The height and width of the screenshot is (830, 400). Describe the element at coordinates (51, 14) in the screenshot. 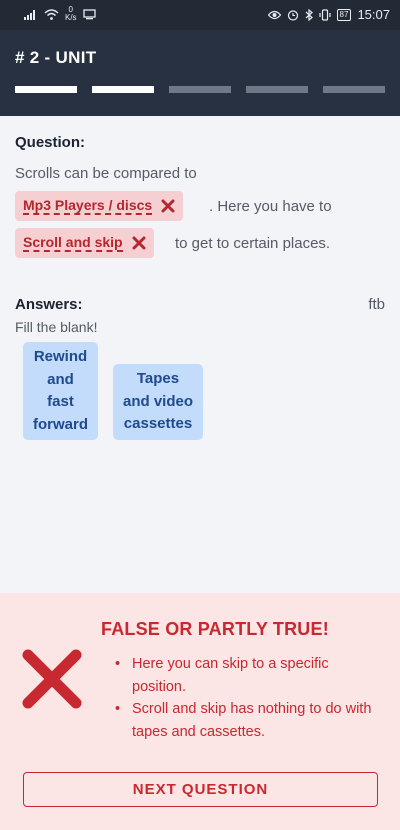

I see `wifi-icon` at that location.